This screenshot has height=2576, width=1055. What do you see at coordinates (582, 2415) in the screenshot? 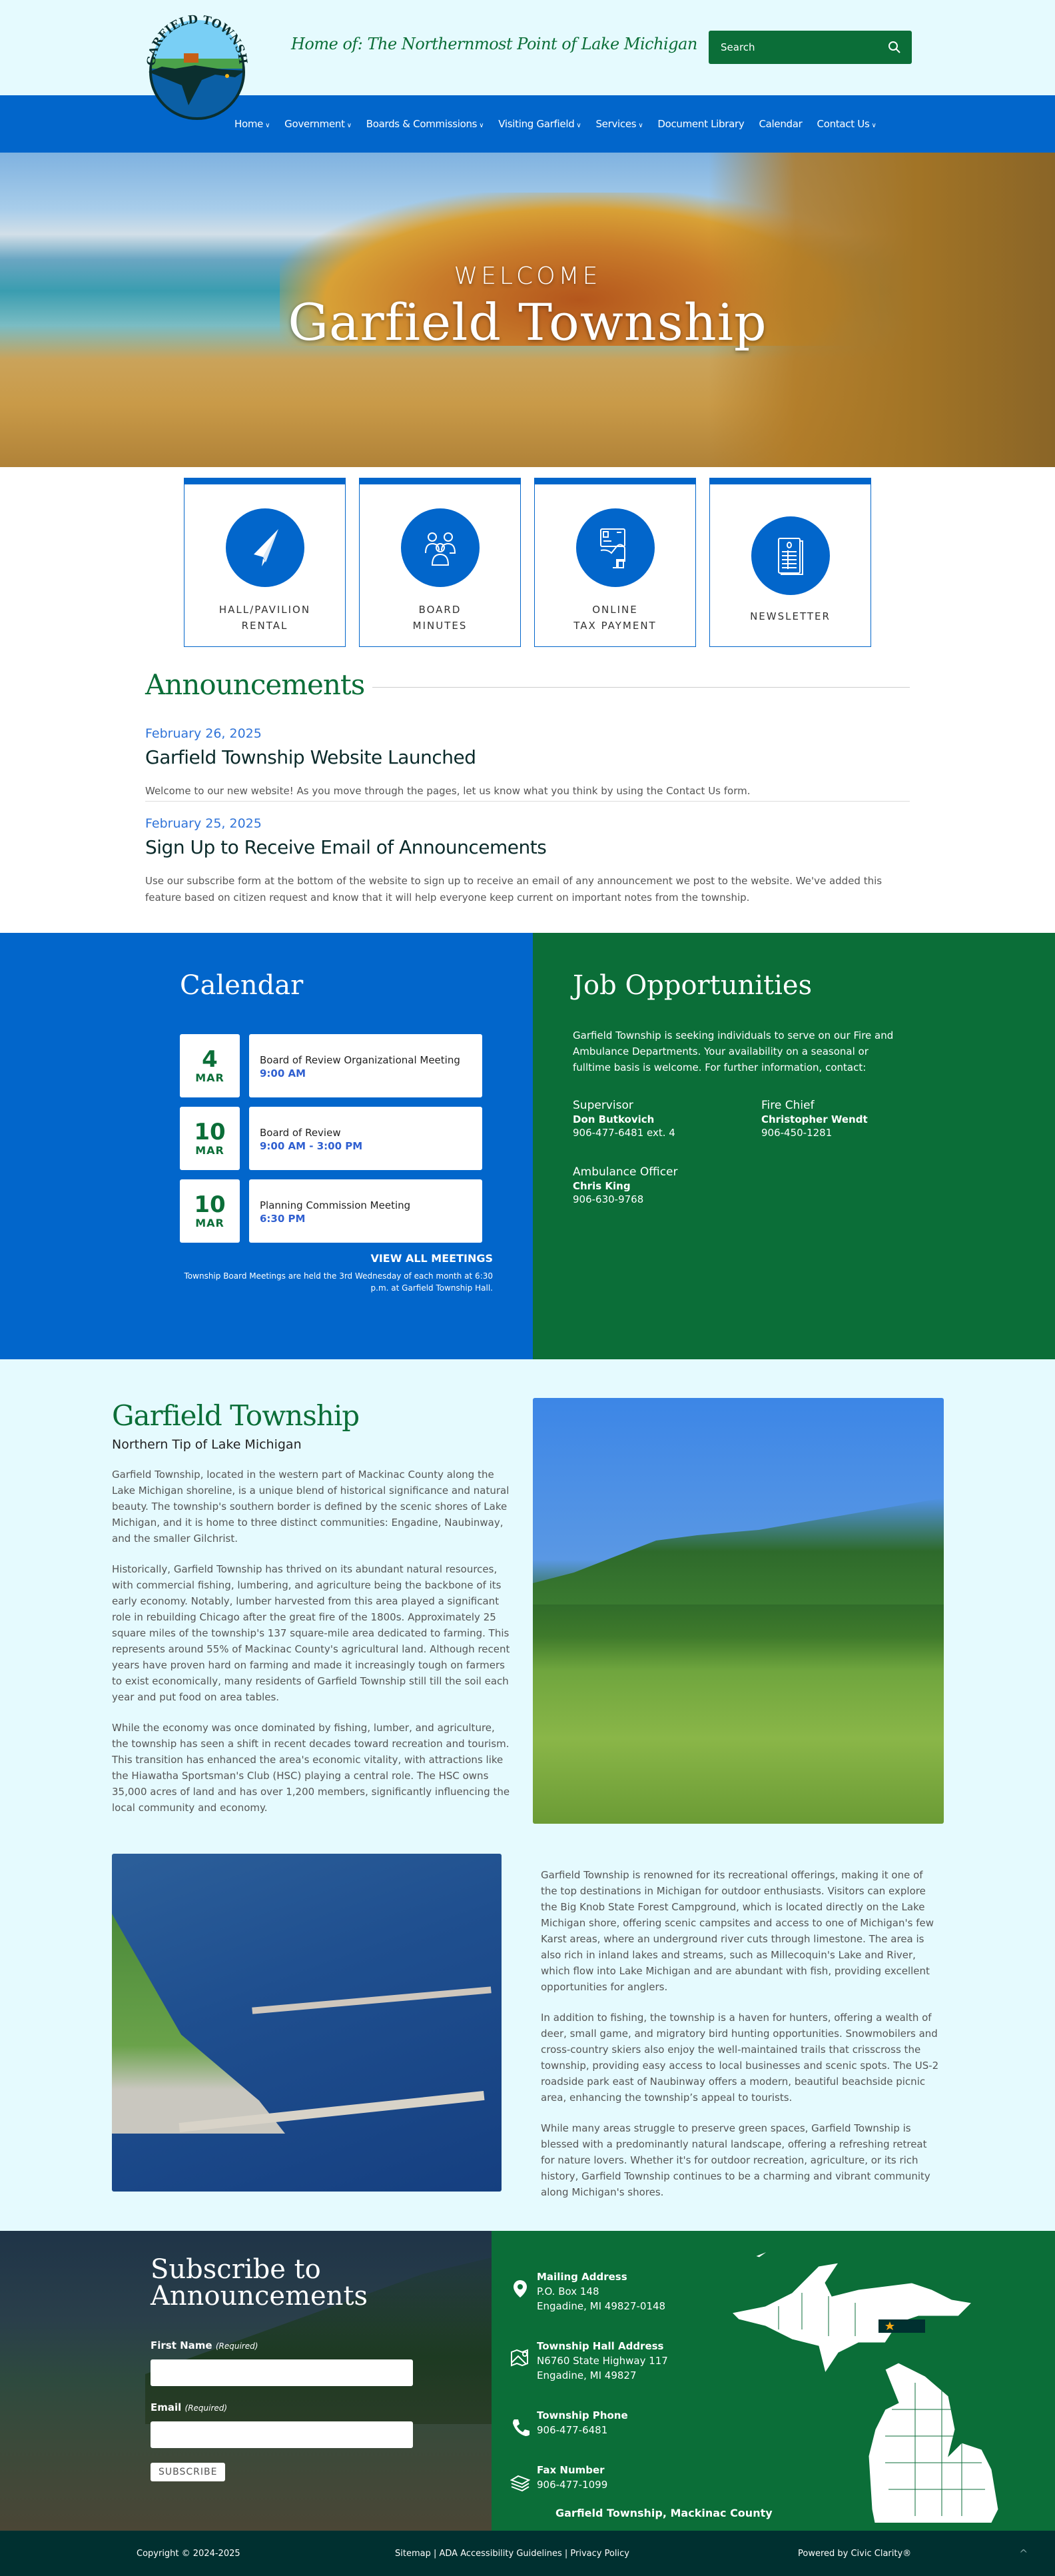
I see `contact-title: Township Phone` at bounding box center [582, 2415].